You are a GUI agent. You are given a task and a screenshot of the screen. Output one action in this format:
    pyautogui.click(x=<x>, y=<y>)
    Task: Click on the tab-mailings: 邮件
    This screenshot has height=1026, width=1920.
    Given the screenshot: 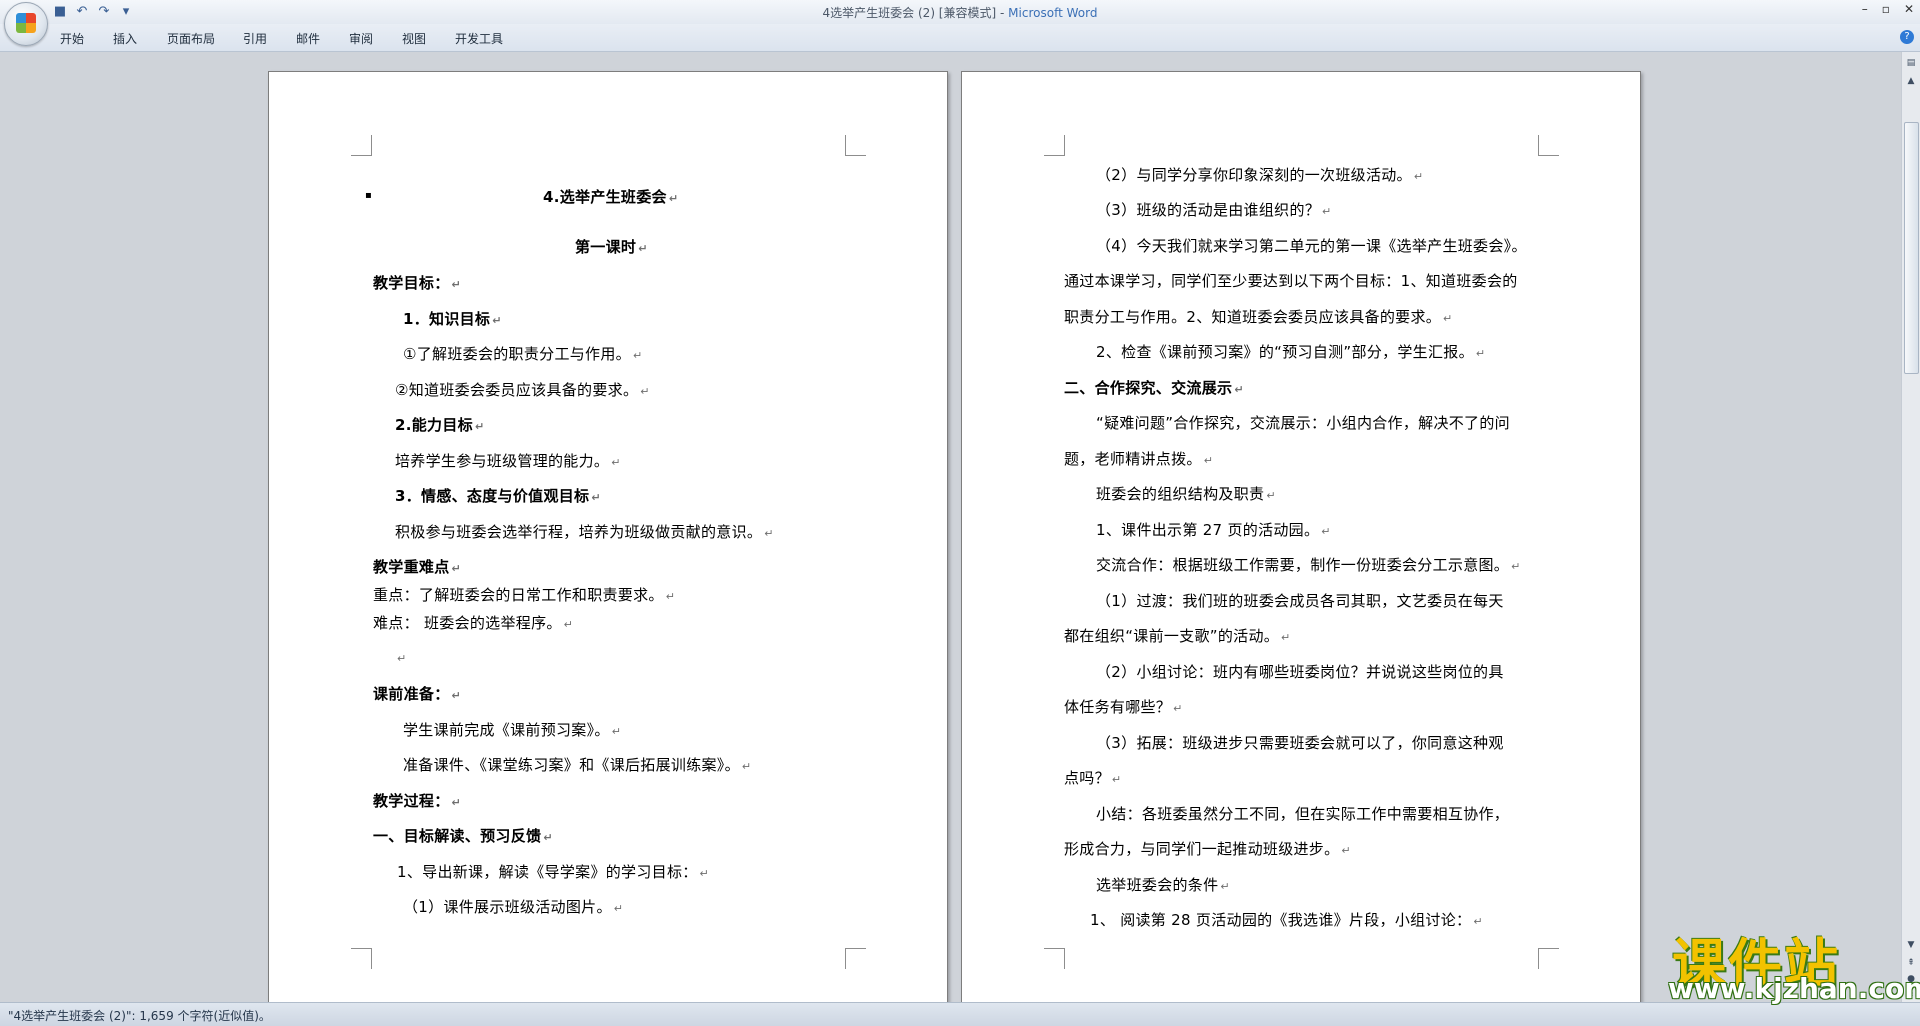 What is the action you would take?
    pyautogui.click(x=308, y=38)
    